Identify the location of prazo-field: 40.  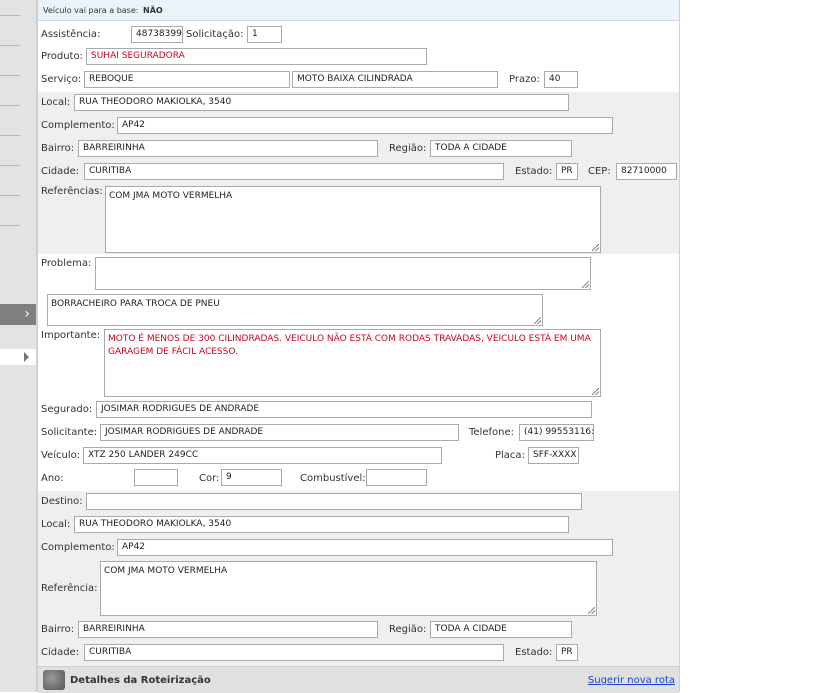
(561, 79).